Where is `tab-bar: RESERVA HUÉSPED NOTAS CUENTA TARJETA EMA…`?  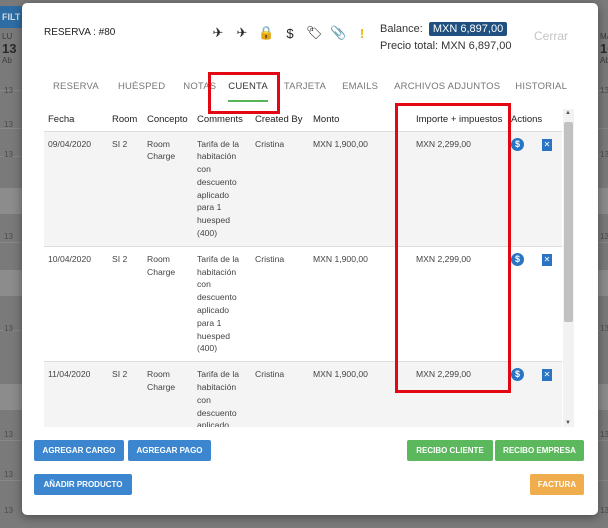 tab-bar: RESERVA HUÉSPED NOTAS CUENTA TARJETA EMA… is located at coordinates (305, 91).